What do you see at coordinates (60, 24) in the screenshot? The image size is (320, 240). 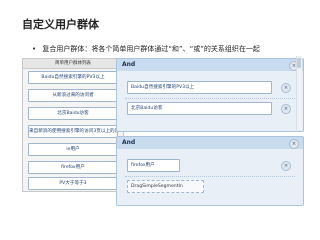 I see `page-title: 自定义用户群体` at bounding box center [60, 24].